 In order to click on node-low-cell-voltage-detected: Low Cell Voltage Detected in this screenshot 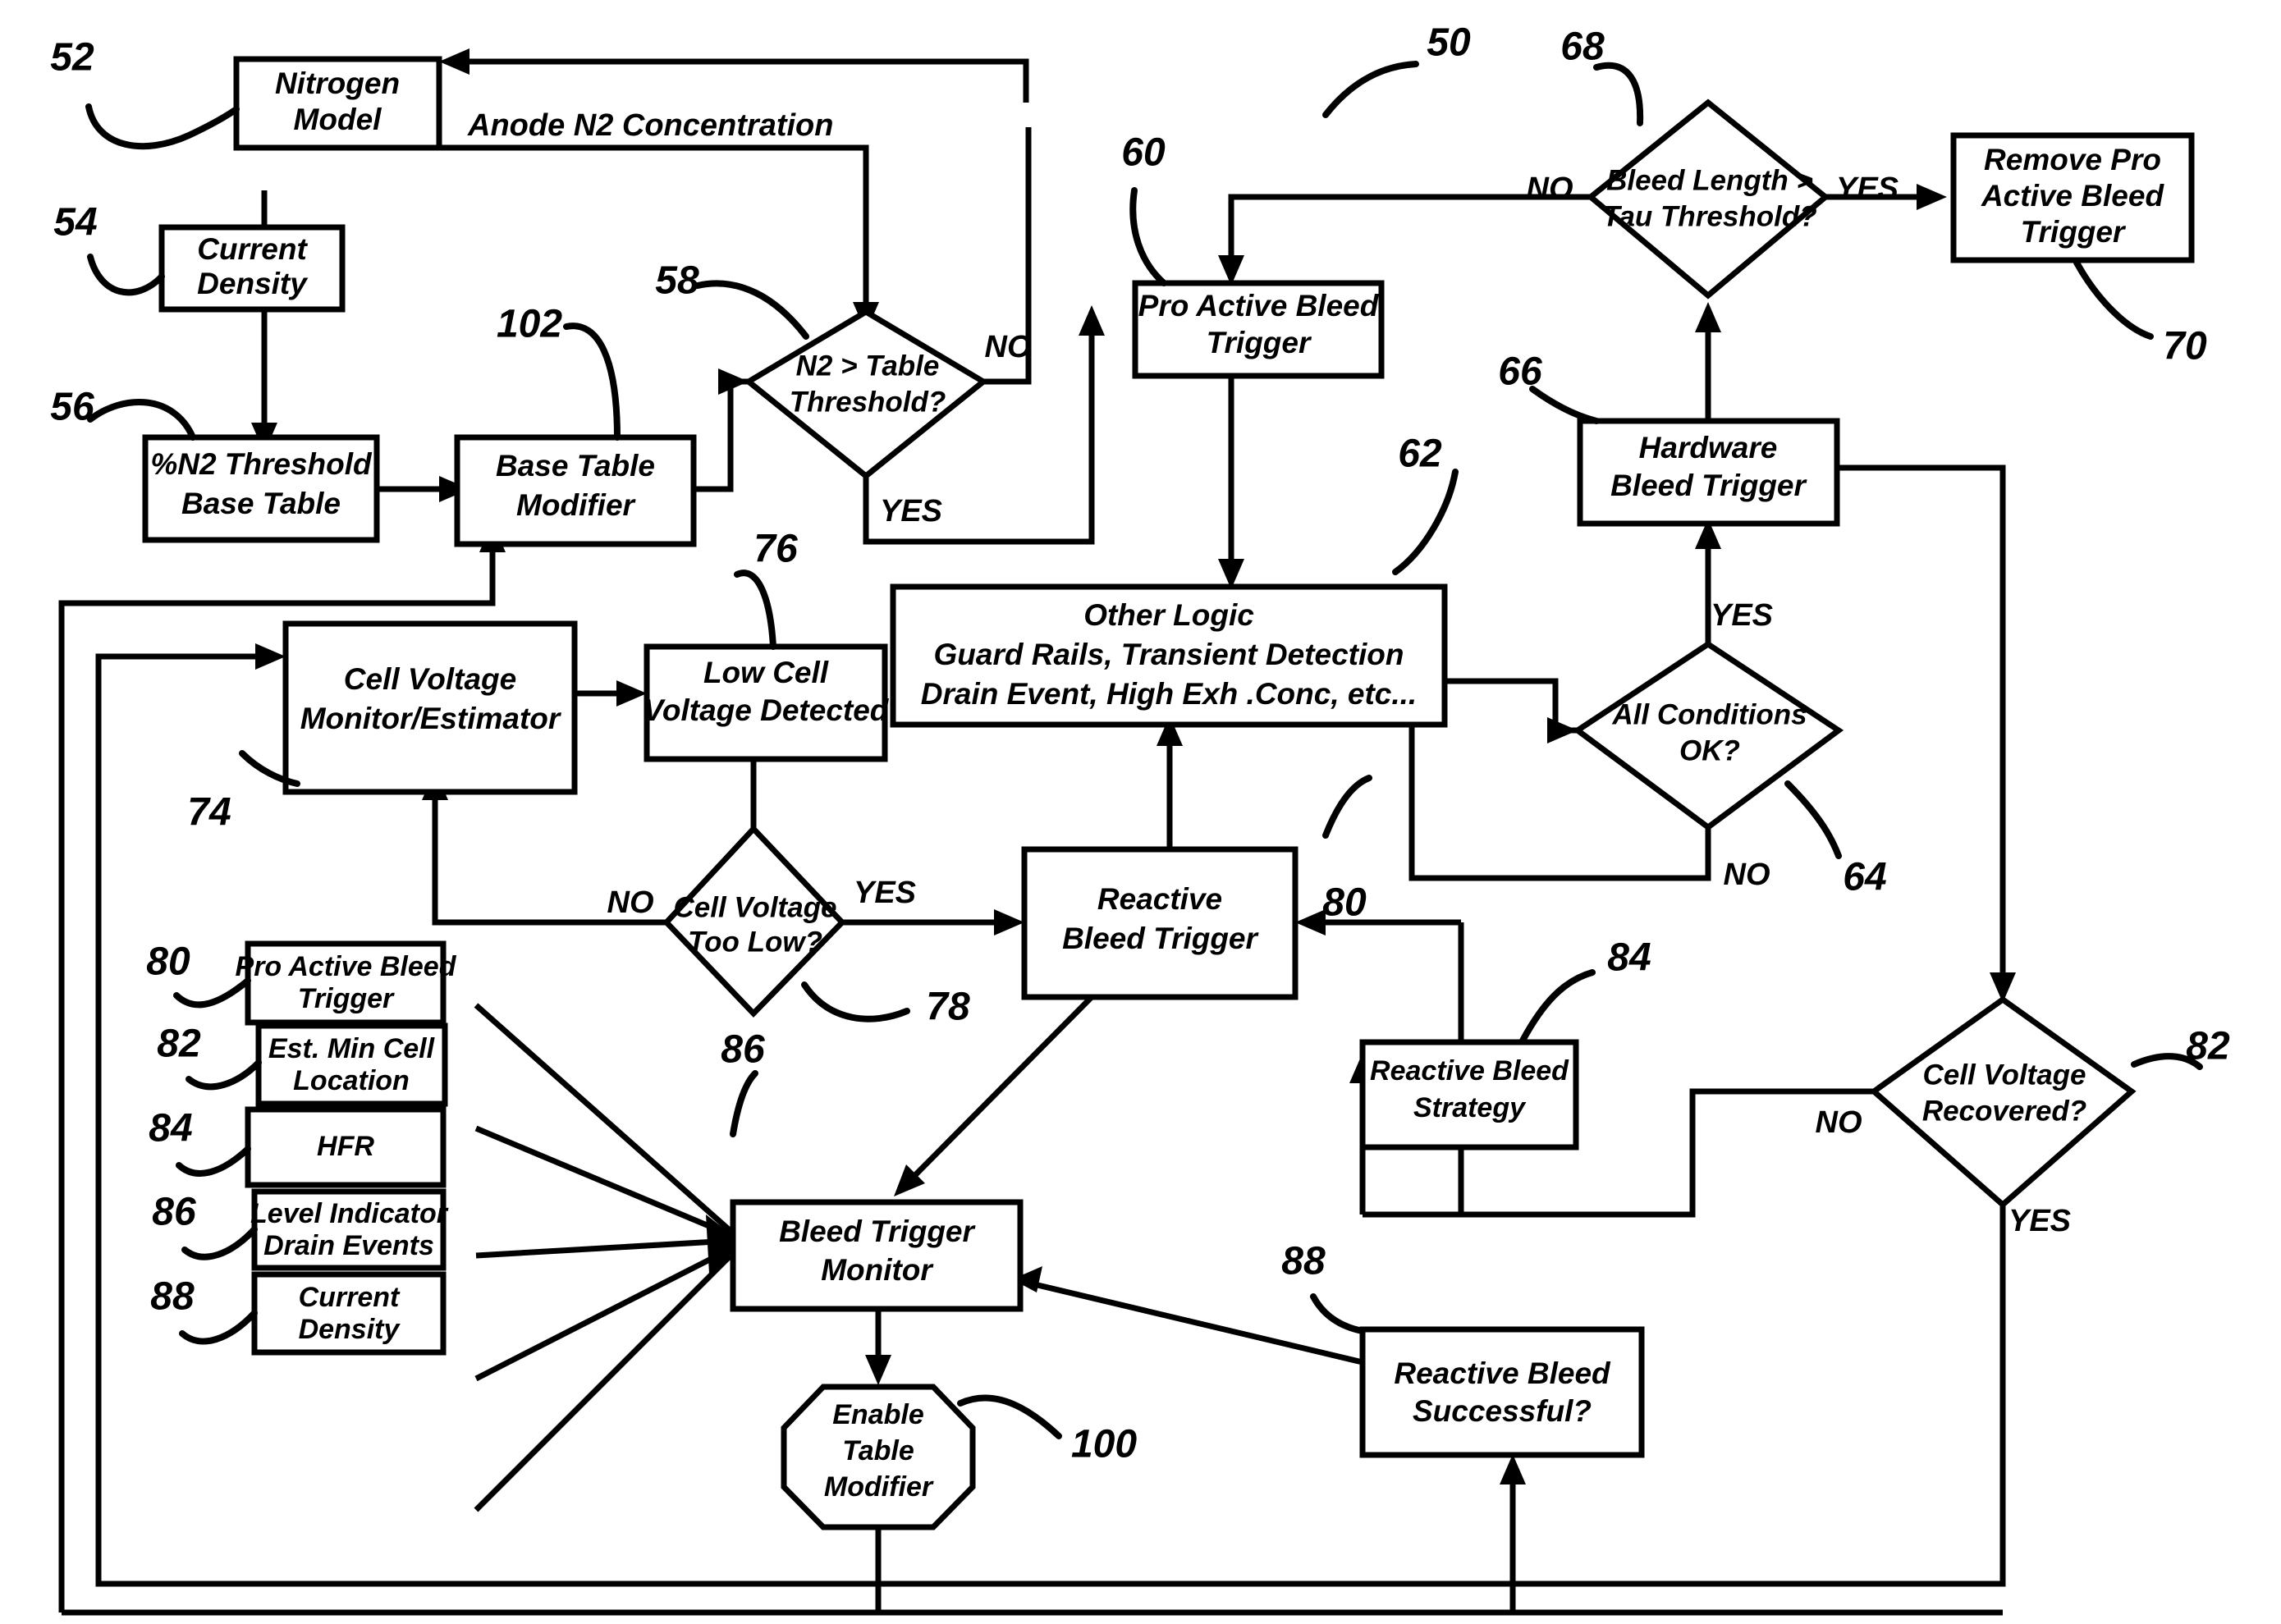, I will do `click(767, 702)`.